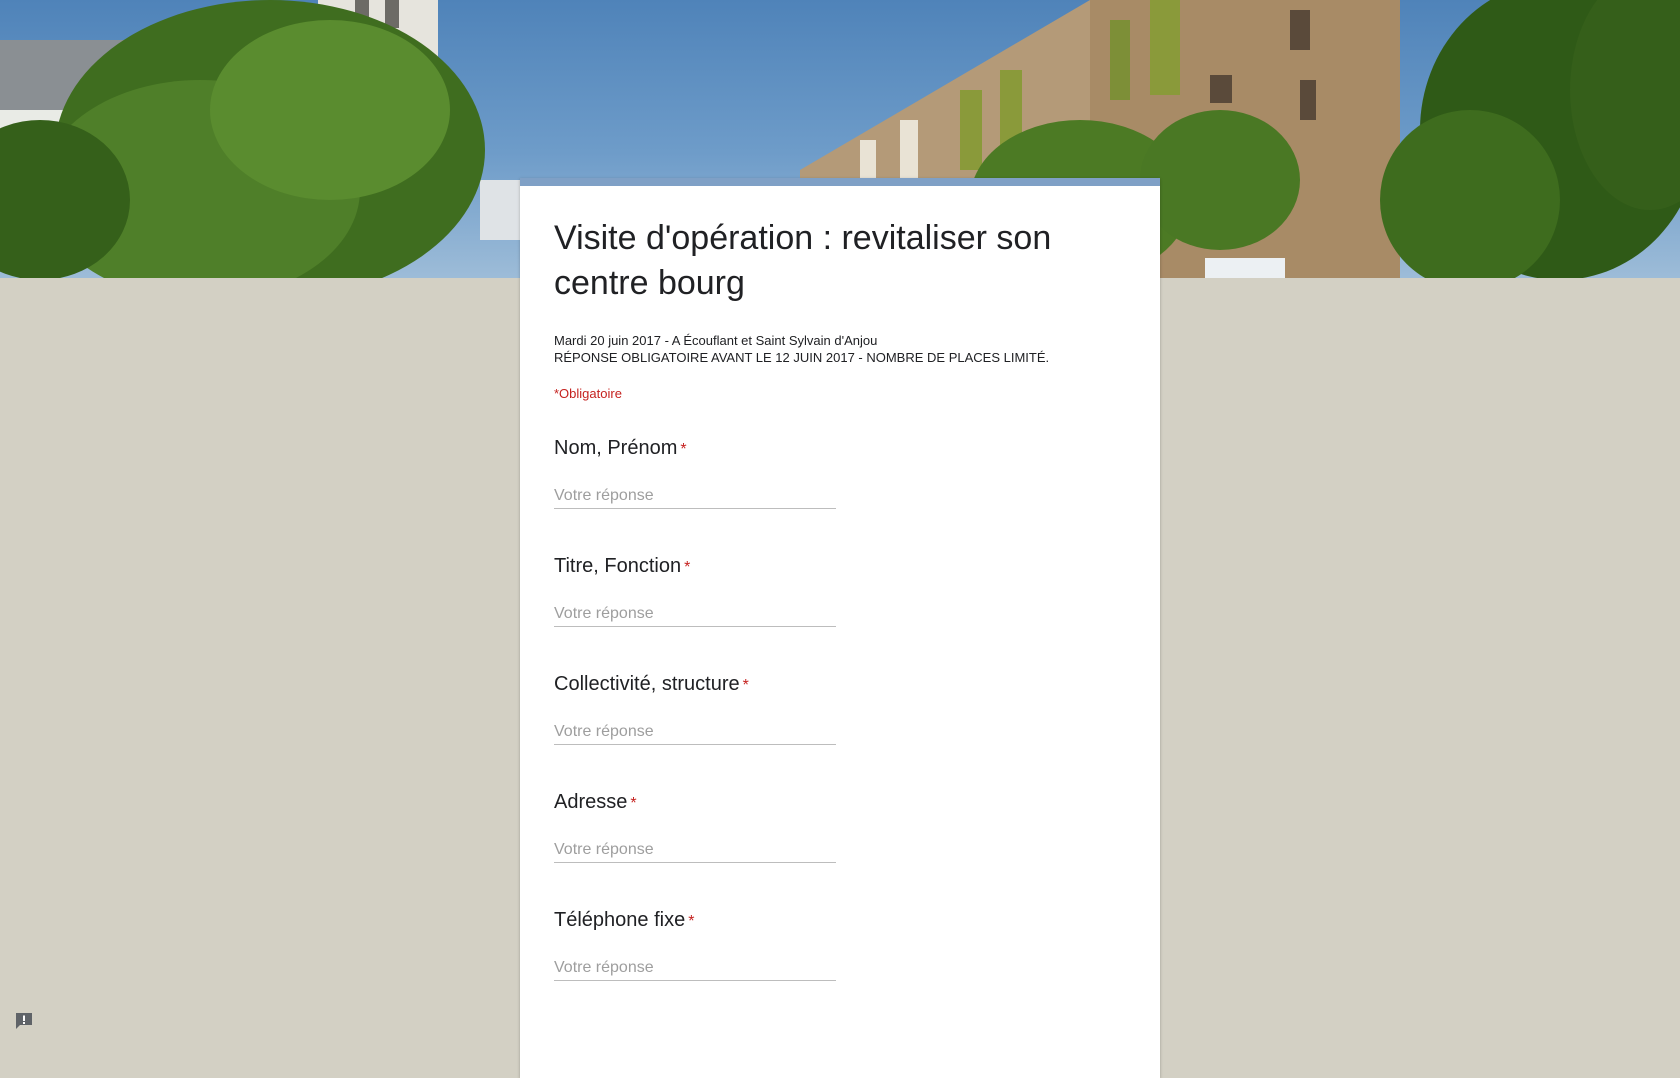  Describe the element at coordinates (695, 968) in the screenshot. I see `telephone-fixe-input` at that location.